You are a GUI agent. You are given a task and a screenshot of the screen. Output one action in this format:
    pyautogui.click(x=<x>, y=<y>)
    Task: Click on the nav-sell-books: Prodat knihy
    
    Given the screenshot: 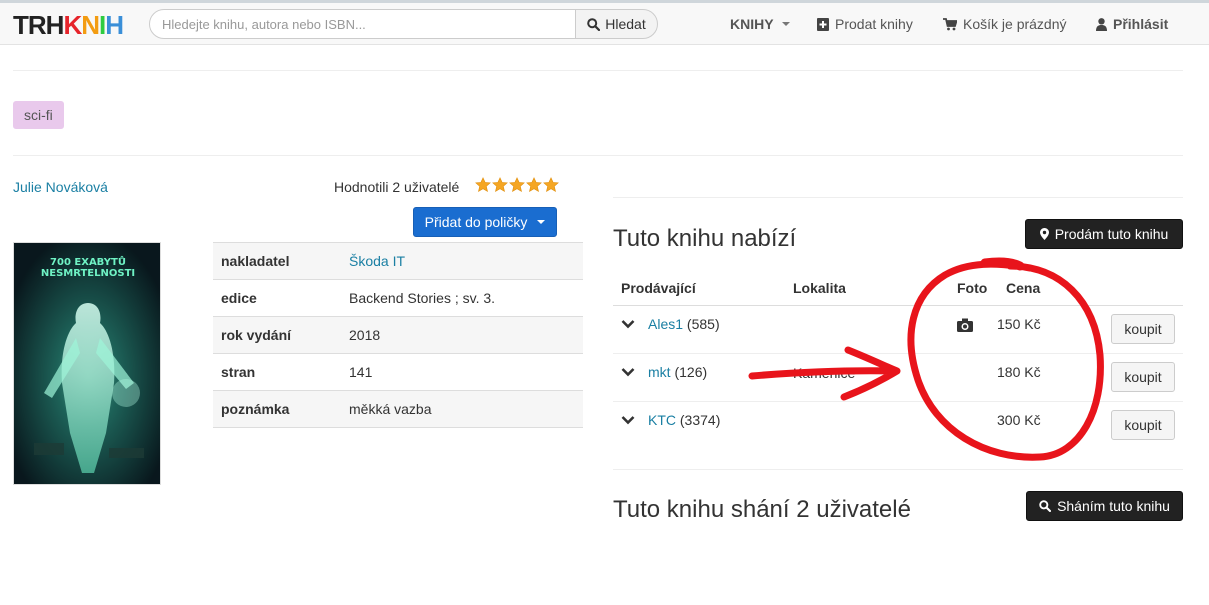 What is the action you would take?
    pyautogui.click(x=865, y=24)
    